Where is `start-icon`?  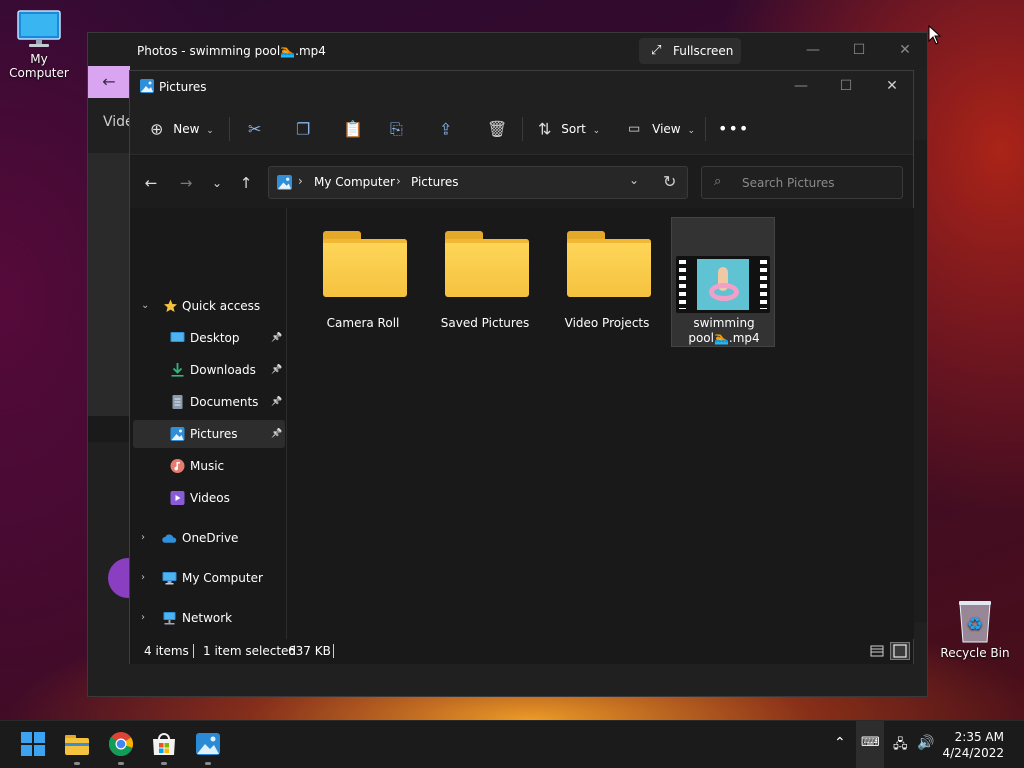 start-icon is located at coordinates (33, 744).